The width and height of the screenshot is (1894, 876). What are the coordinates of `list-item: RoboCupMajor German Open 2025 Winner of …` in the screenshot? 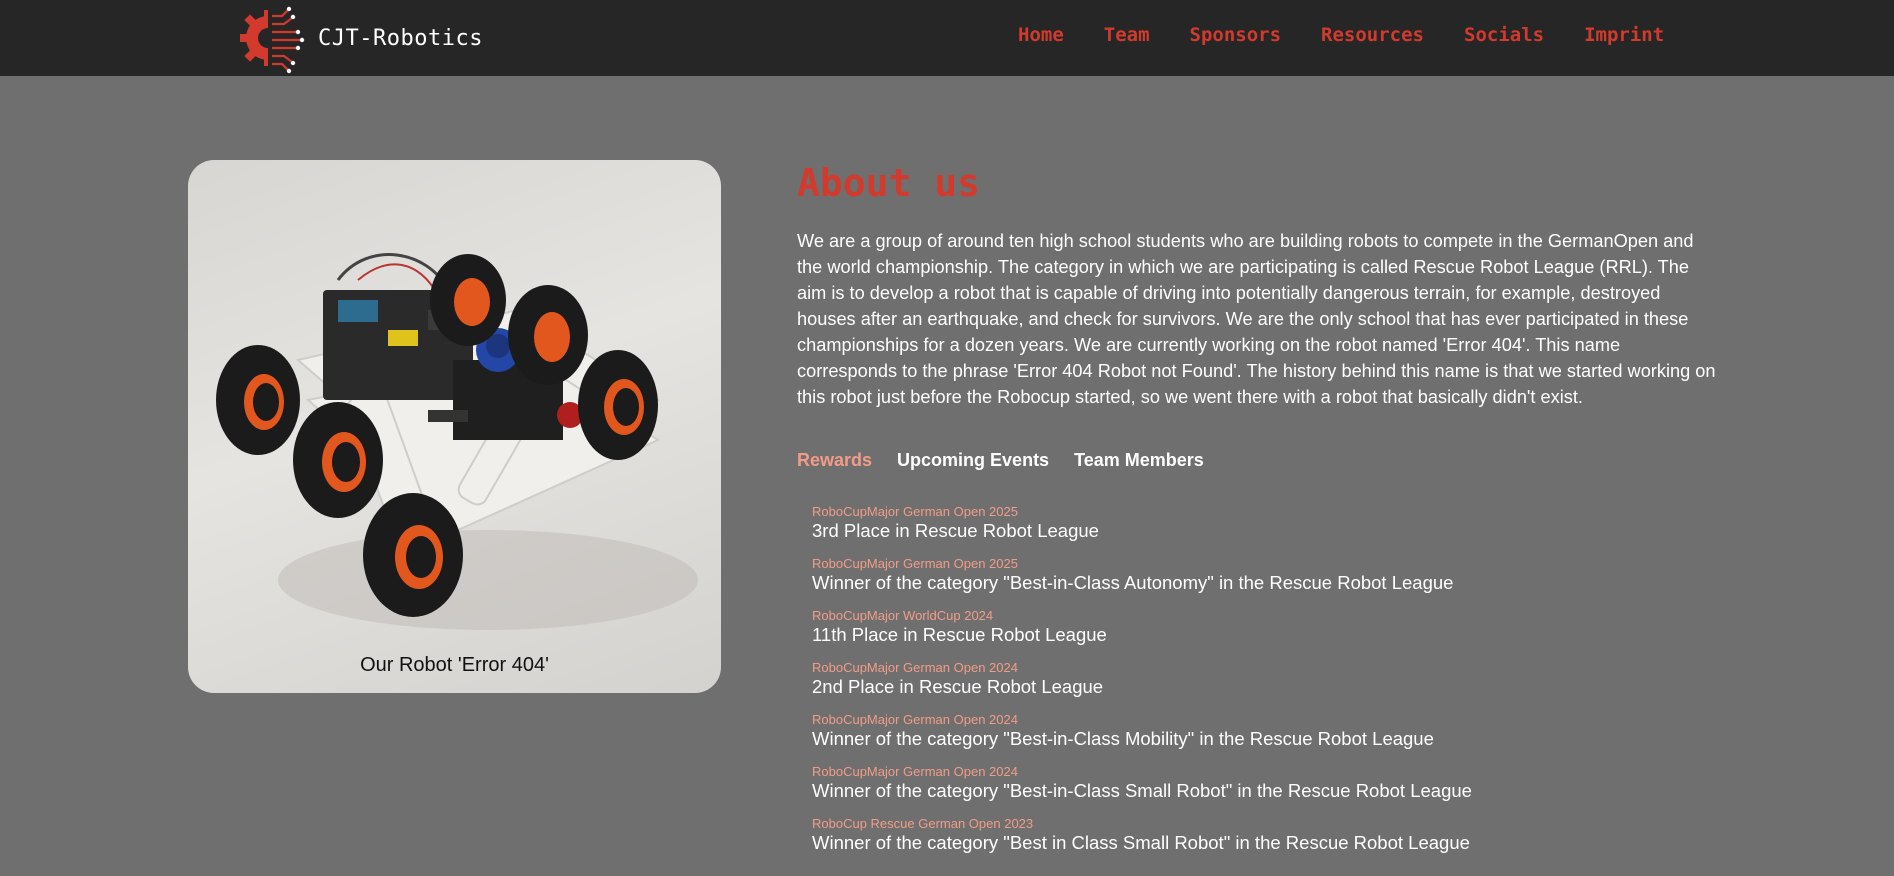 It's located at (1262, 582).